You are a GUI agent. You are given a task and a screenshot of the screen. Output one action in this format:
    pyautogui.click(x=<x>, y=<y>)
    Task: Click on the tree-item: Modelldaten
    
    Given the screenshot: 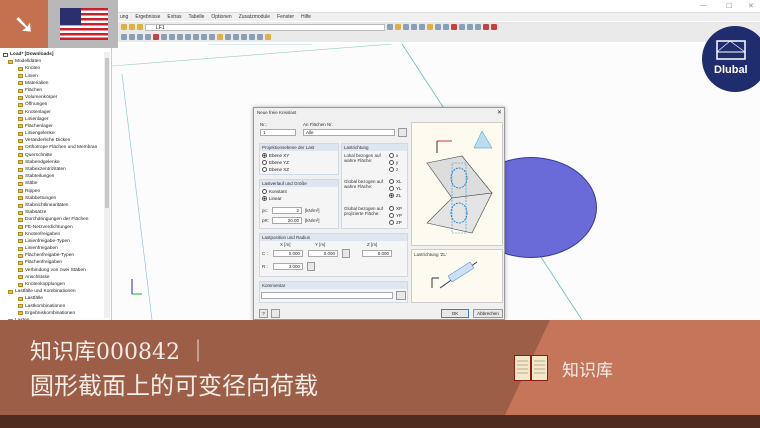 What is the action you would take?
    pyautogui.click(x=55, y=61)
    